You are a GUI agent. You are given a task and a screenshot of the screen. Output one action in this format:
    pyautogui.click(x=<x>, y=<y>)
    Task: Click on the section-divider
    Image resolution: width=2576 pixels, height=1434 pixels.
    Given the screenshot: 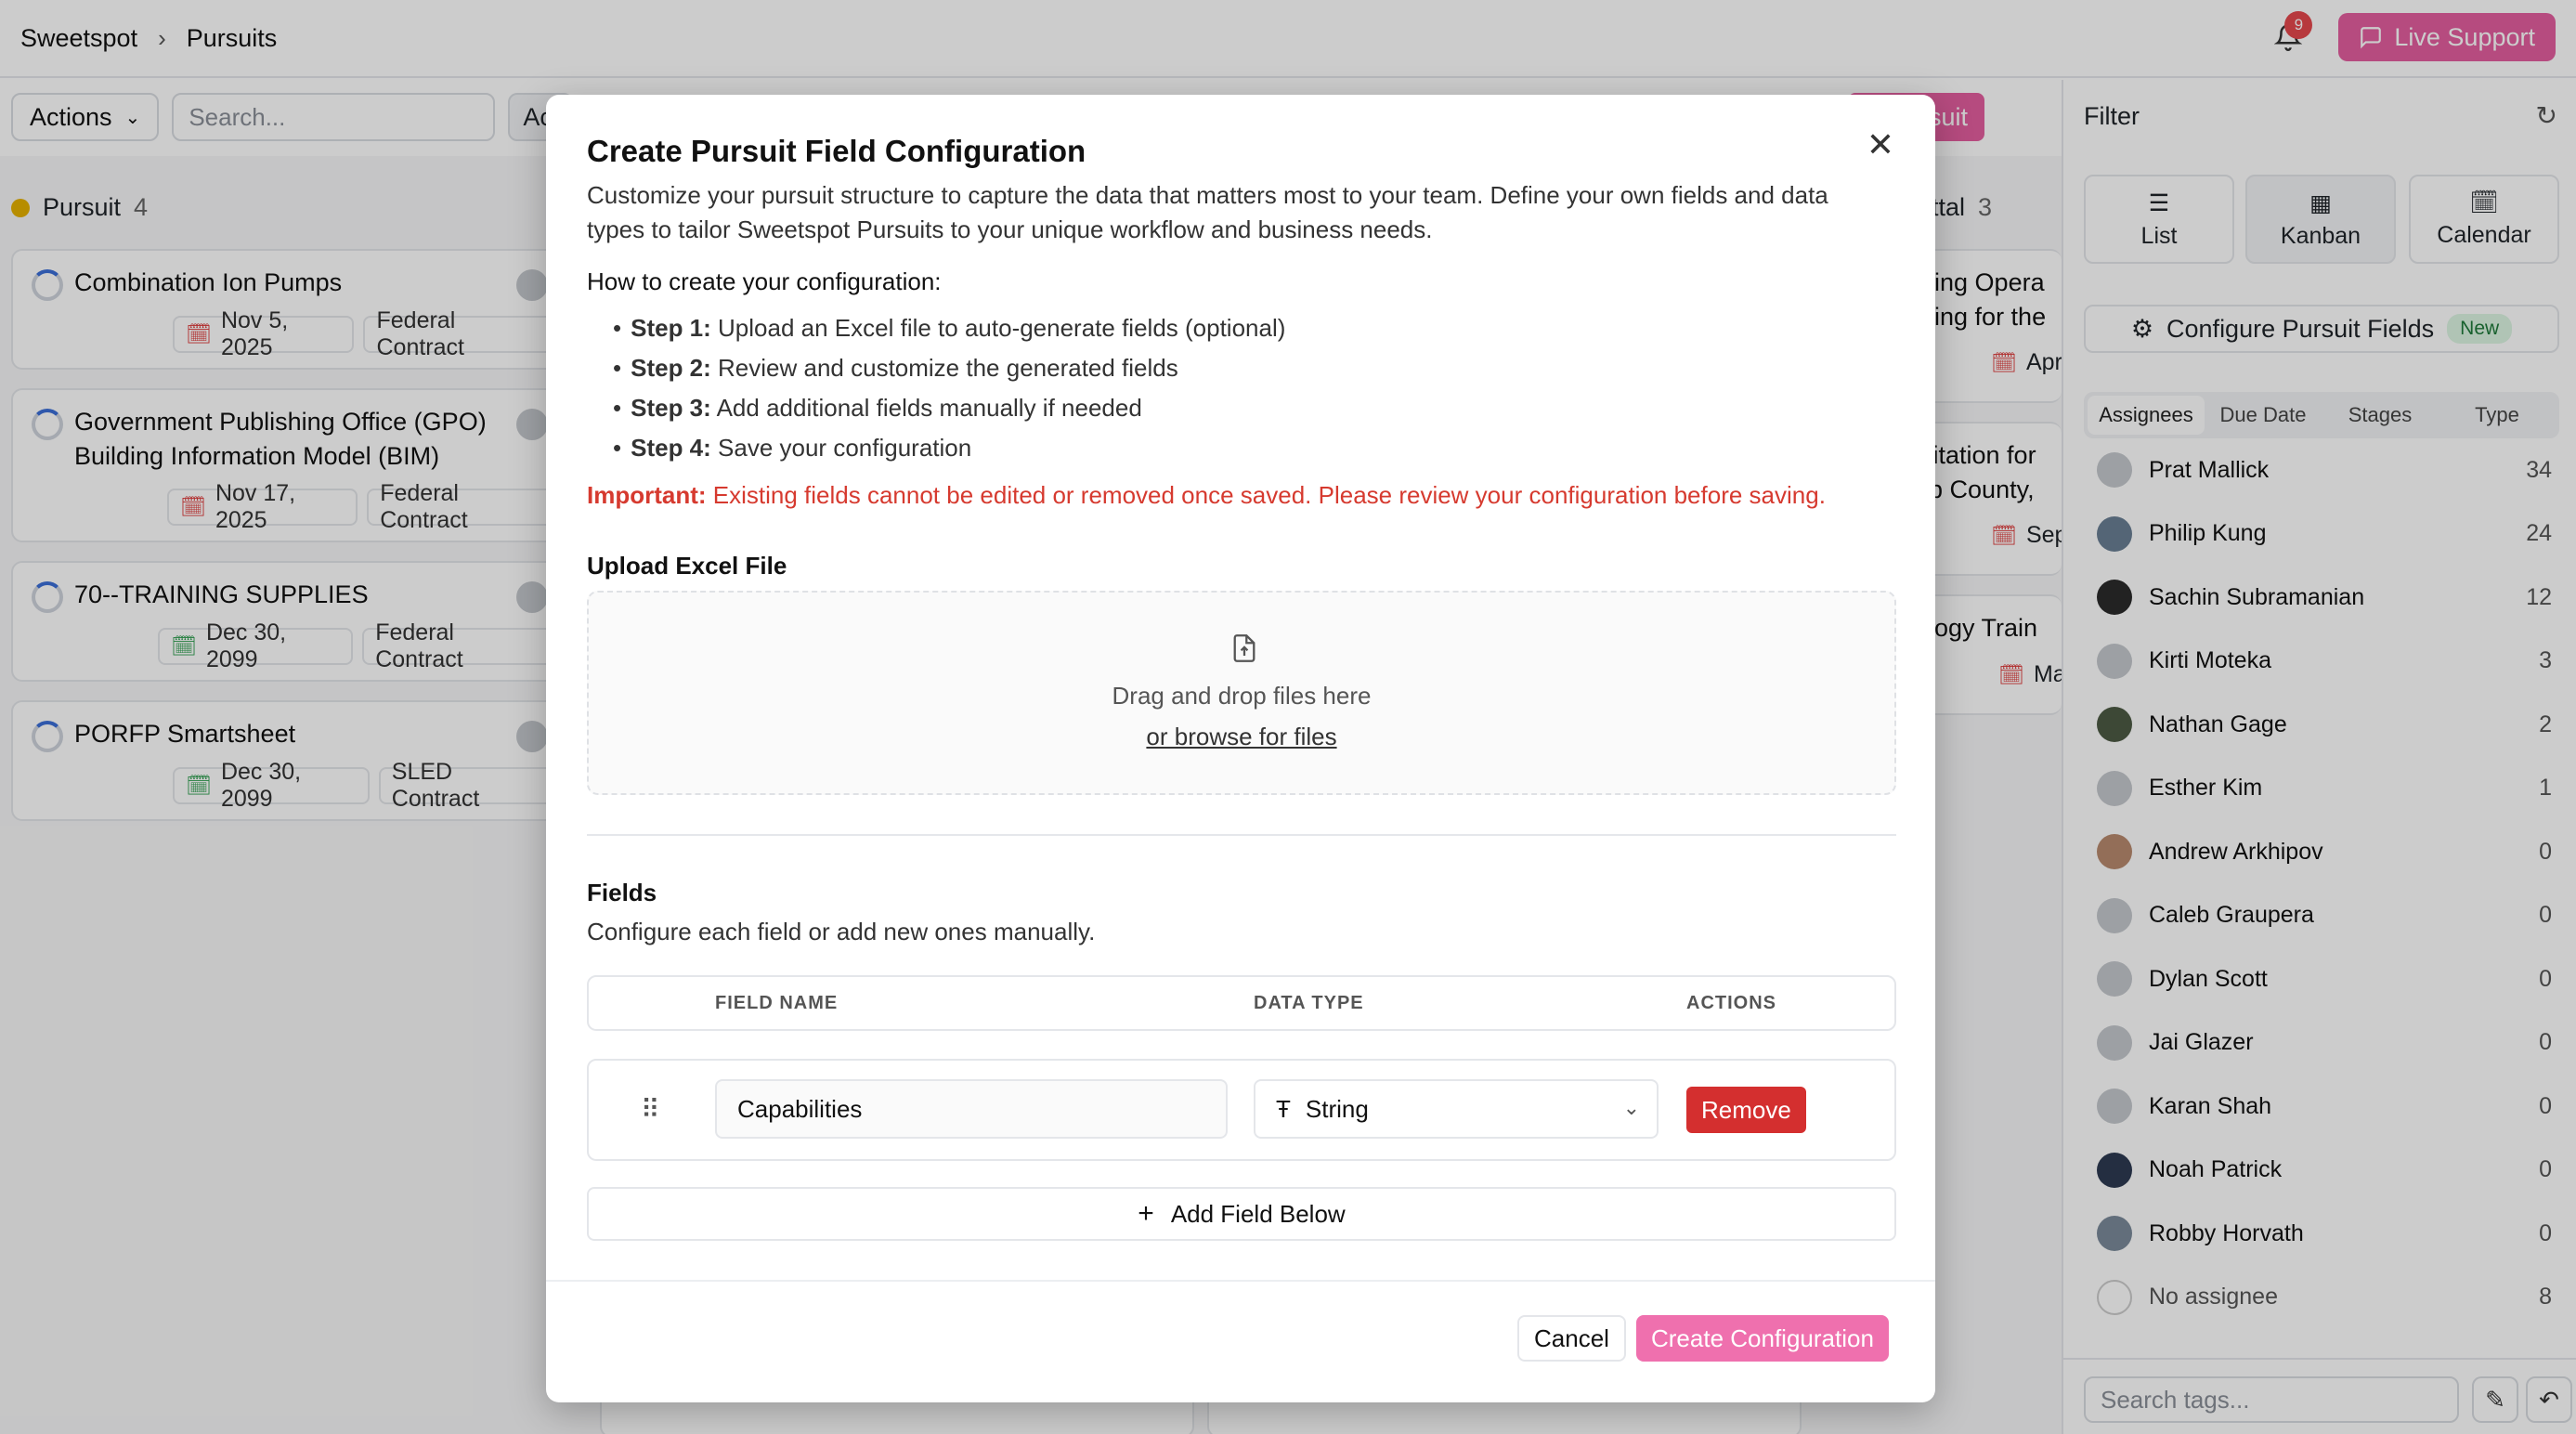 What is the action you would take?
    pyautogui.click(x=1242, y=835)
    